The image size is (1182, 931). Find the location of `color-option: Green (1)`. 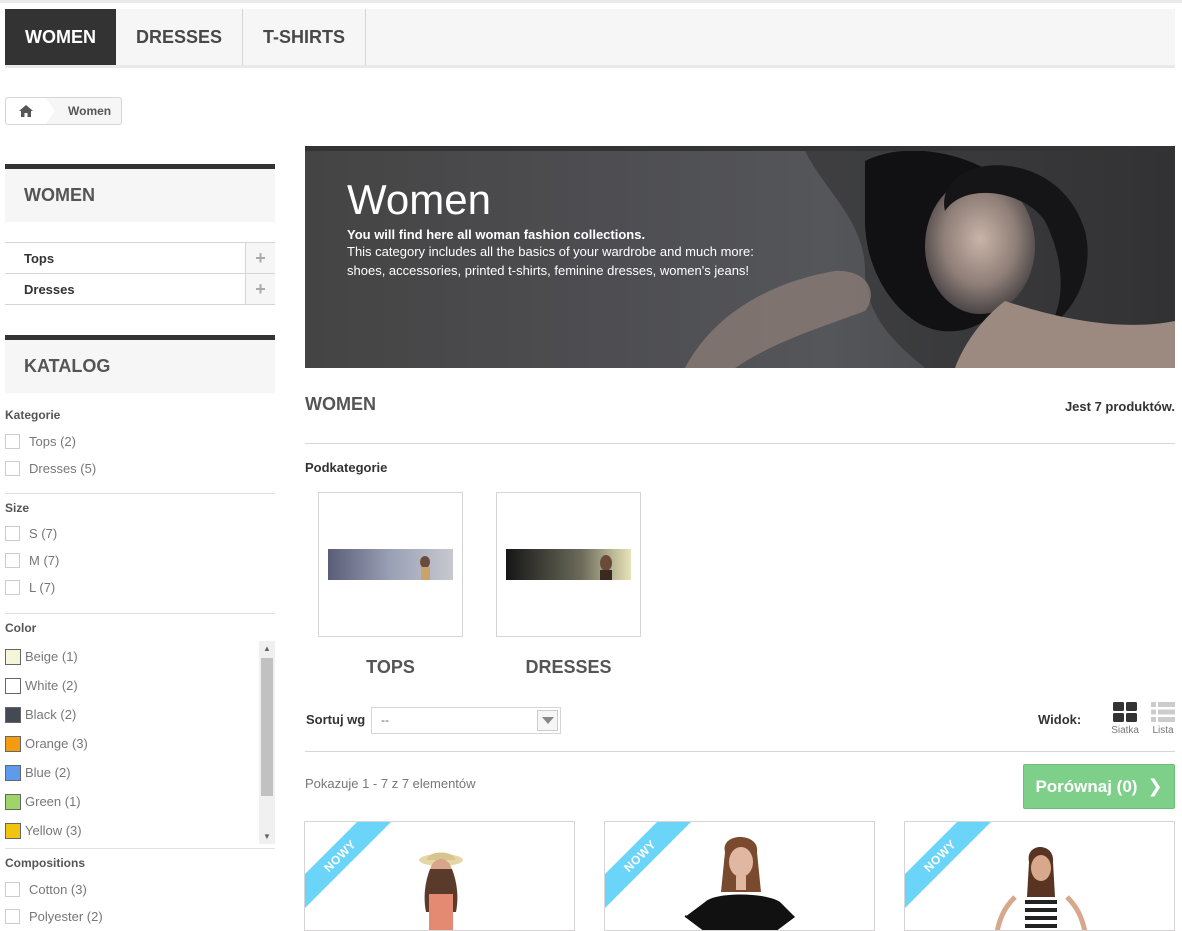

color-option: Green (1) is located at coordinates (140, 801).